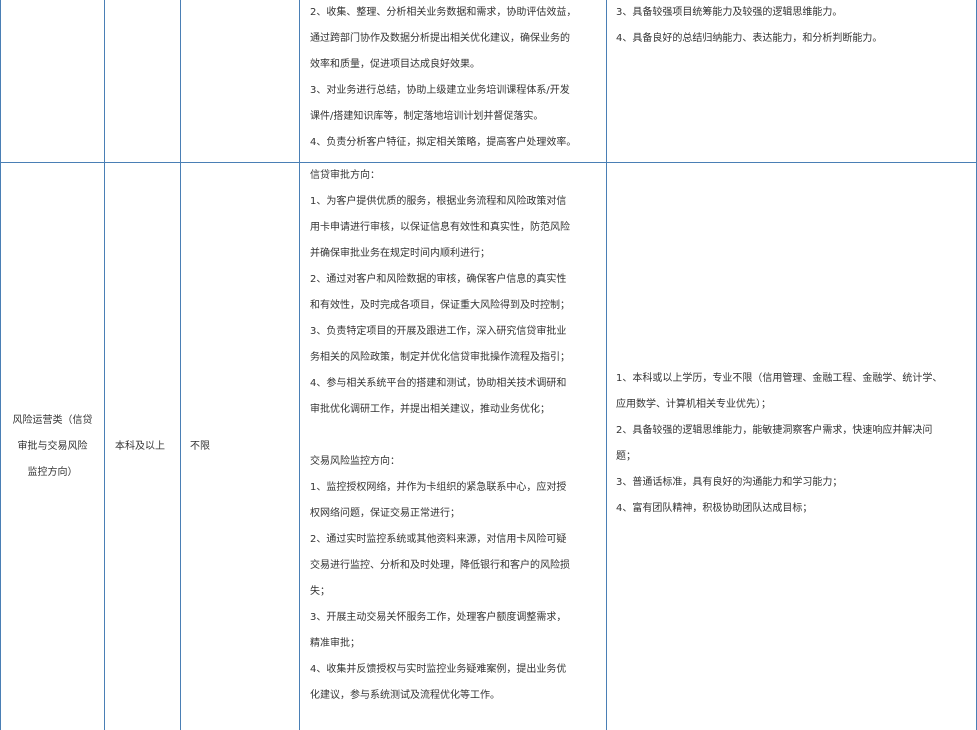 This screenshot has height=730, width=977. I want to click on requirement-line: 2、具备较强的逻辑思维能力，能敏捷洞察客户需求，快速响应并解决问, so click(774, 430).